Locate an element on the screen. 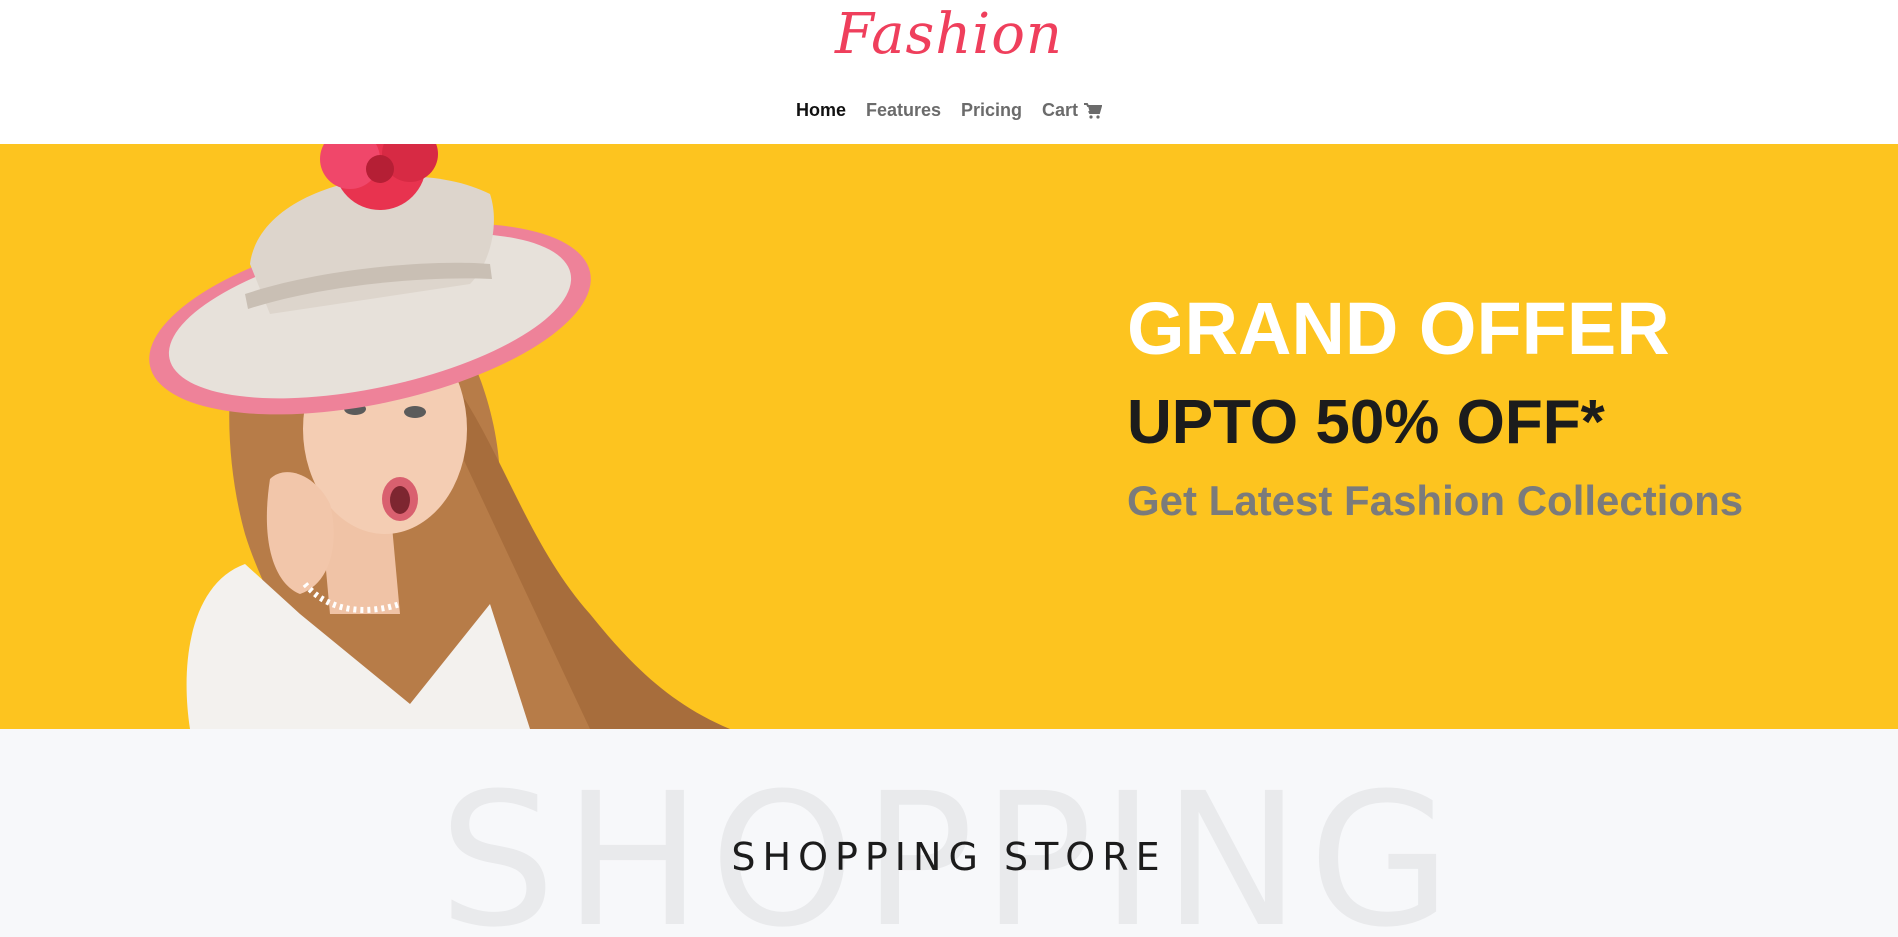 This screenshot has width=1898, height=937. nav-pricing-link: Pricing is located at coordinates (991, 110).